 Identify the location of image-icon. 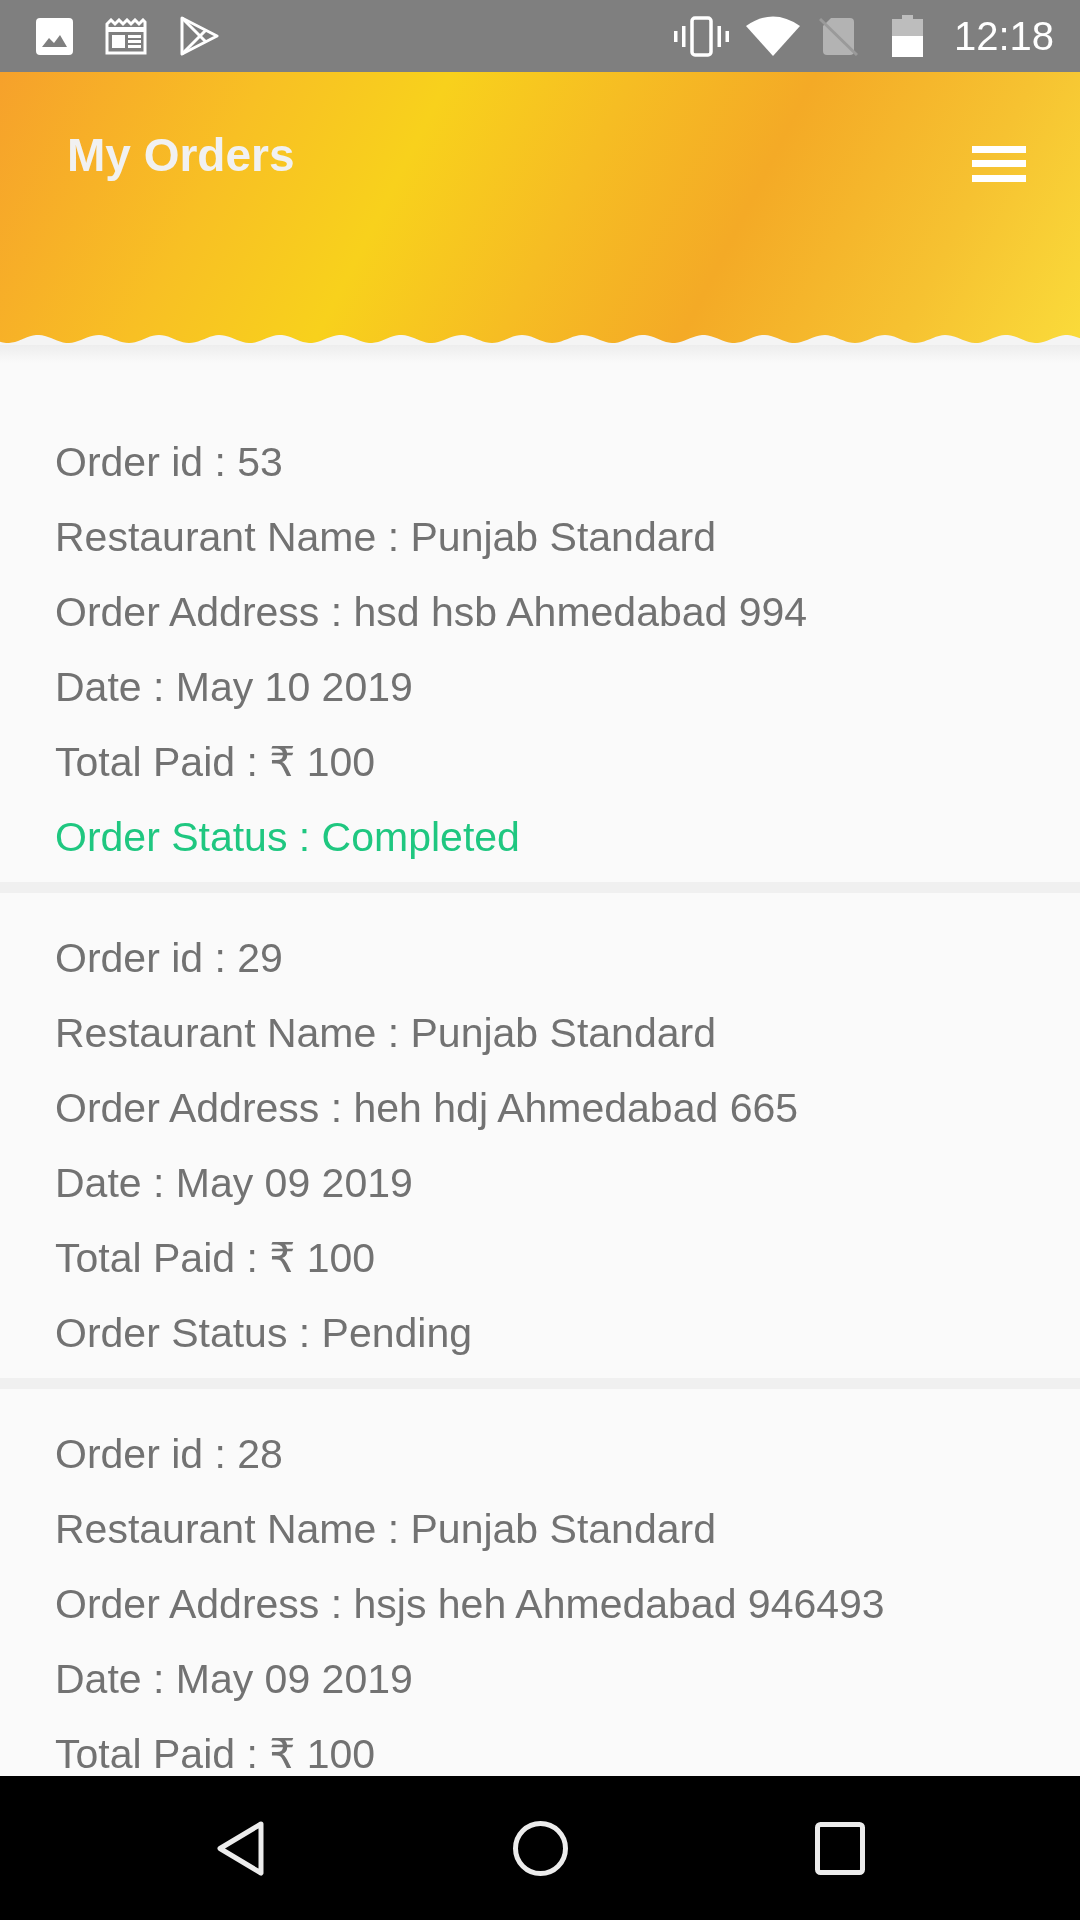
(54, 36).